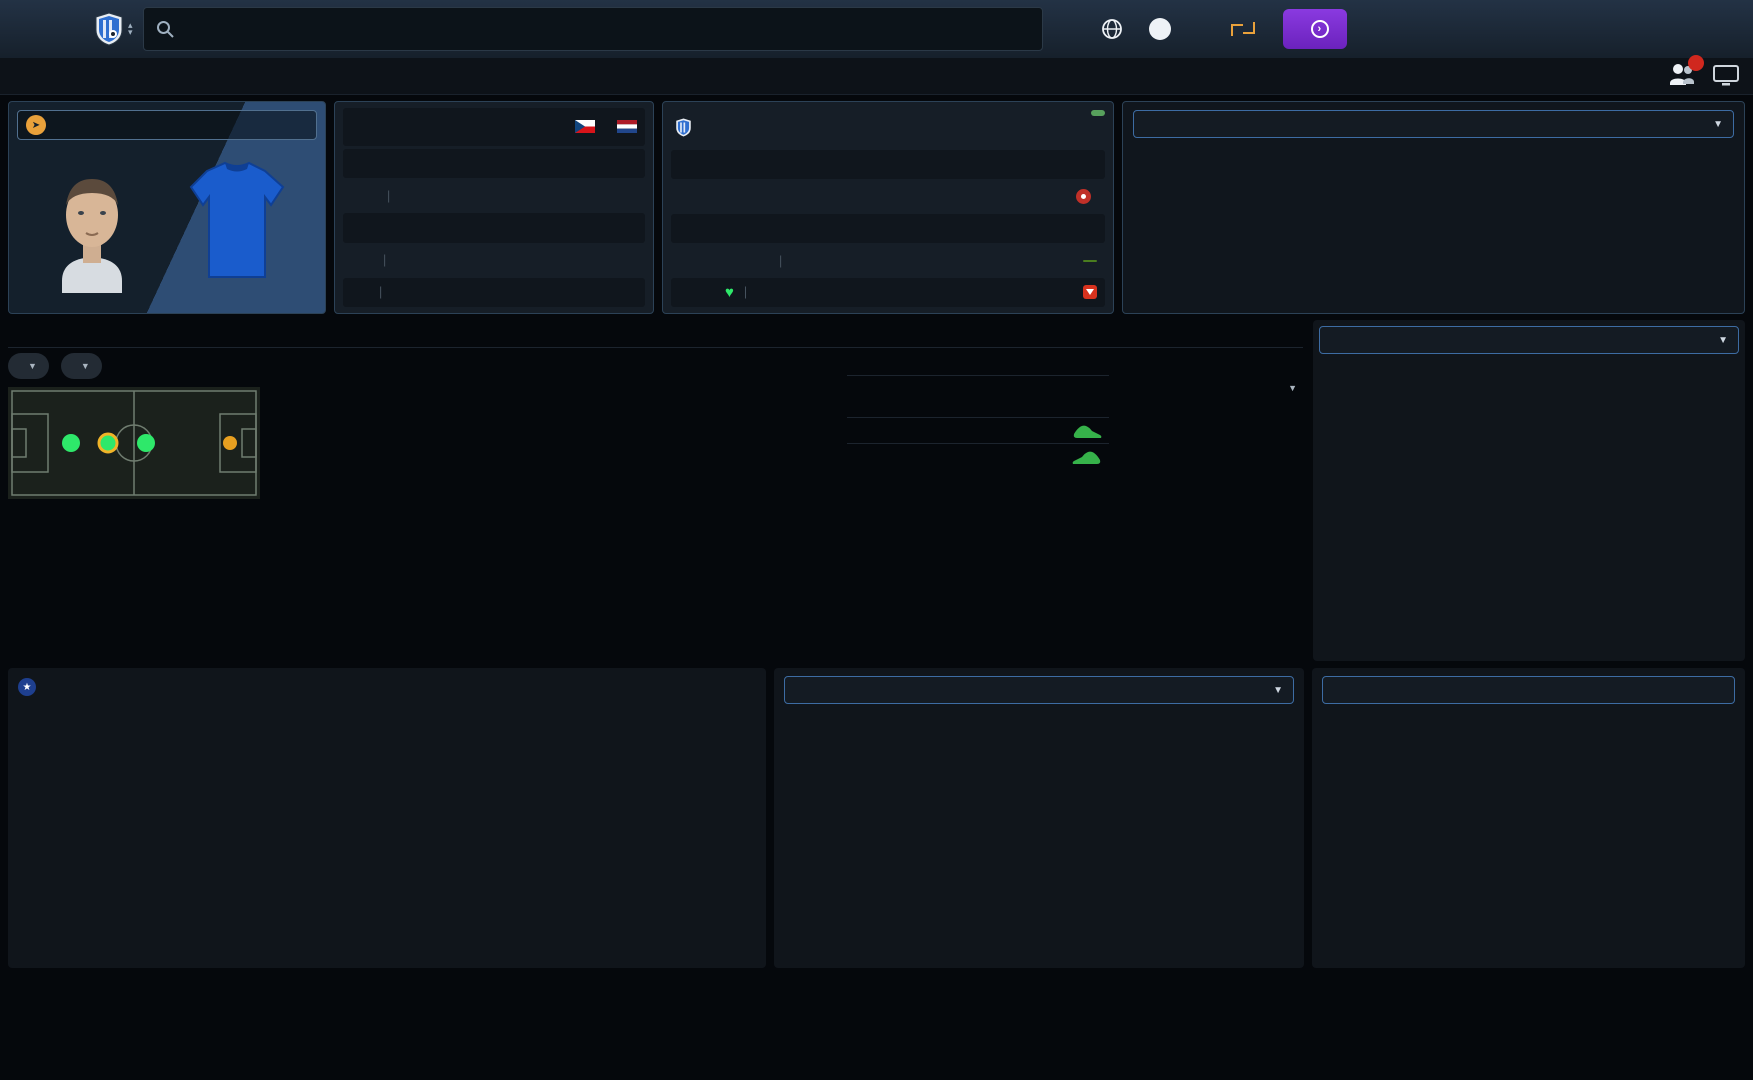 This screenshot has height=1080, width=1753. Describe the element at coordinates (1433, 207) in the screenshot. I see `pros-cons-panel: ▼` at that location.